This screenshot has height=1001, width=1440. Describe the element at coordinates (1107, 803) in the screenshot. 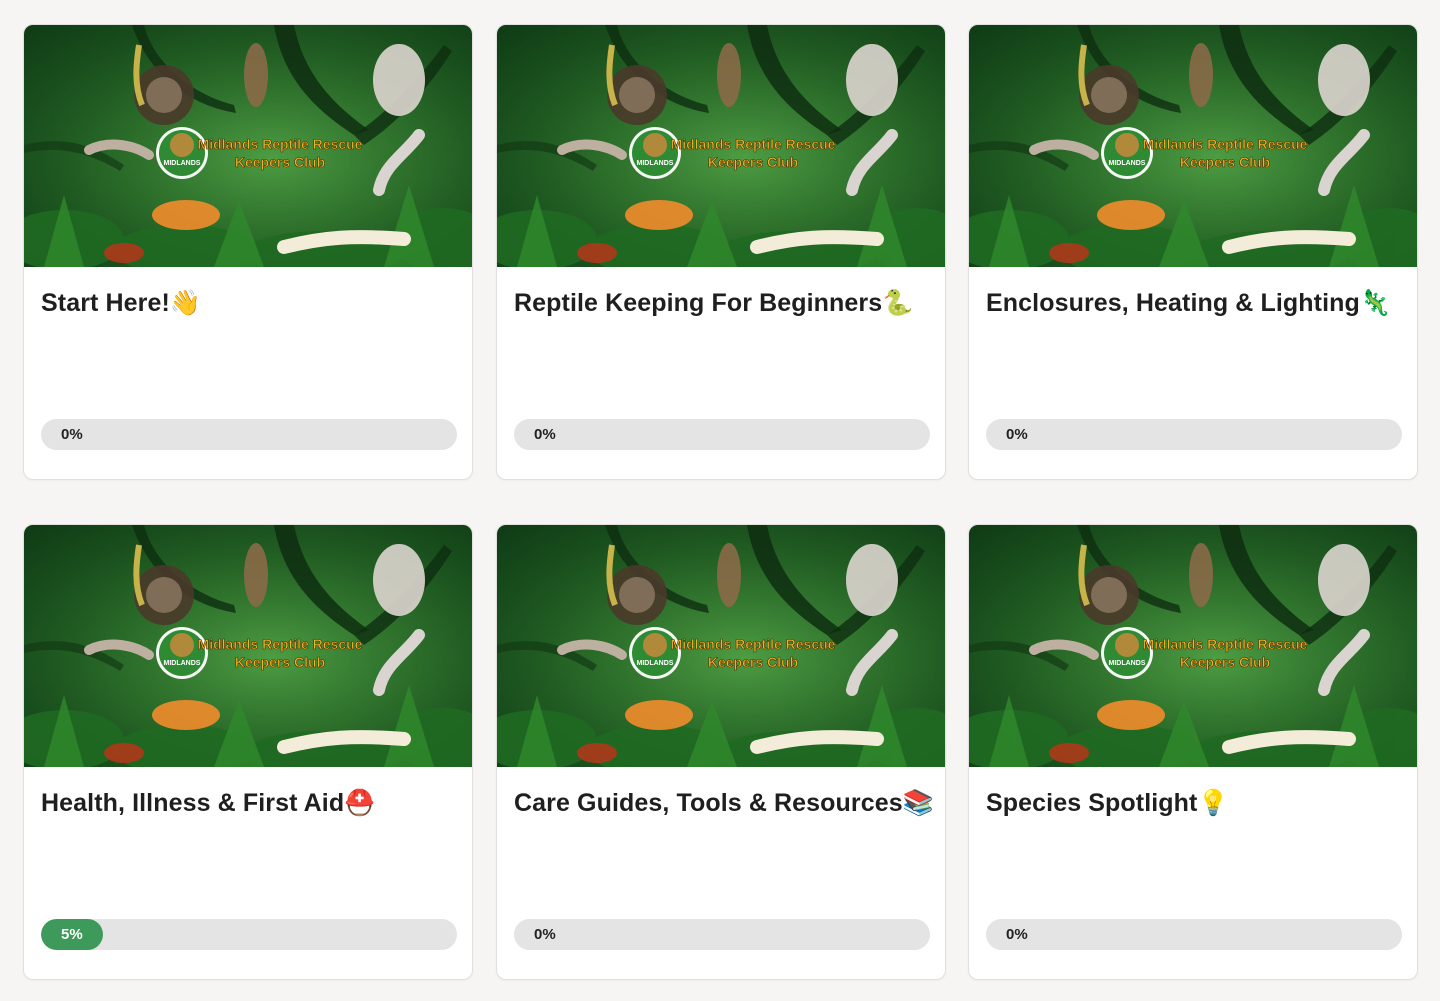

I see `course-title: Species Spotlight💡` at that location.